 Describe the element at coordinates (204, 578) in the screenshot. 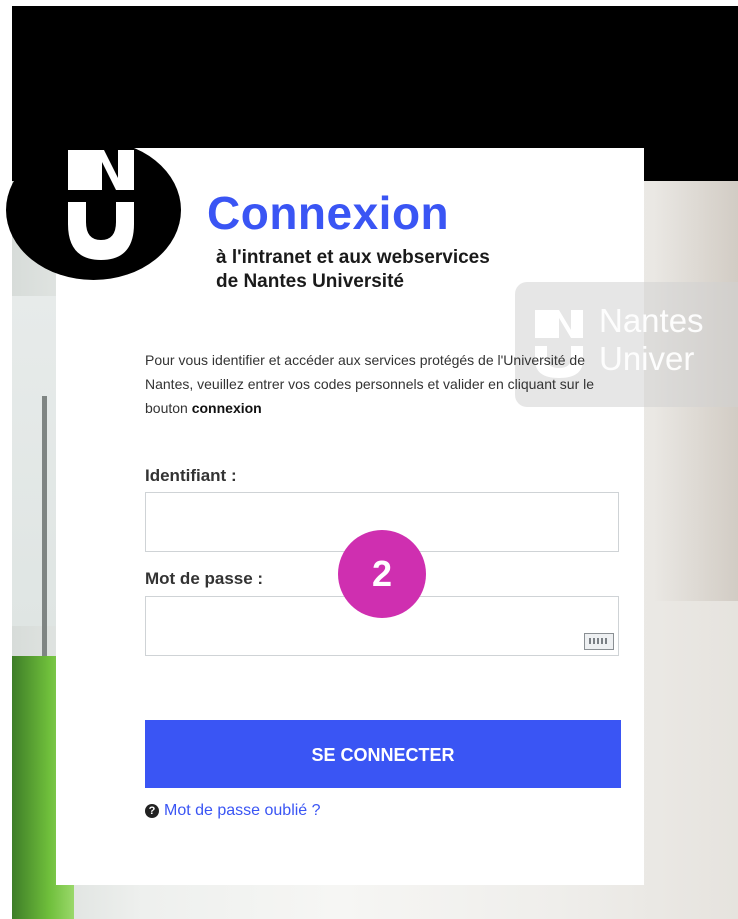

I see `password-label: Mot de passe :` at that location.